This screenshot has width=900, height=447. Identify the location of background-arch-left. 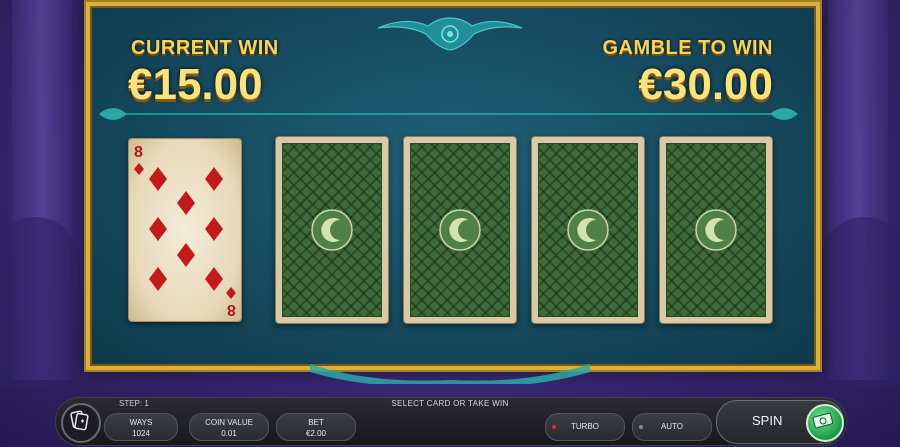
(40, 302).